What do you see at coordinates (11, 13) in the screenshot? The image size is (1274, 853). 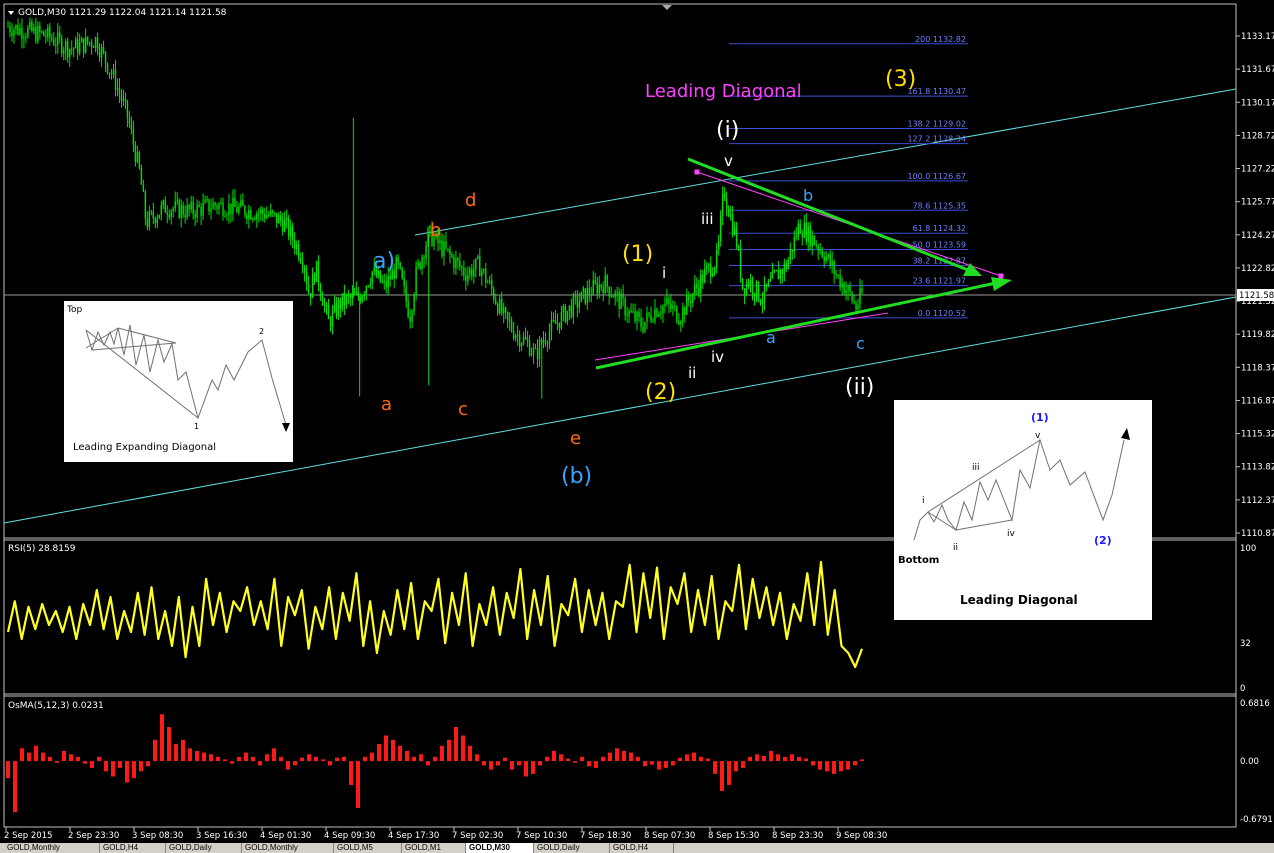 I see `menu-triangle-icon` at bounding box center [11, 13].